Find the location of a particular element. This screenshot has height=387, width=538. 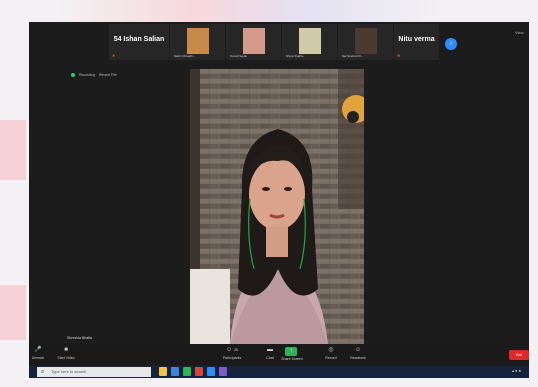

system-tray: ▴ ● ● is located at coordinates (516, 370).